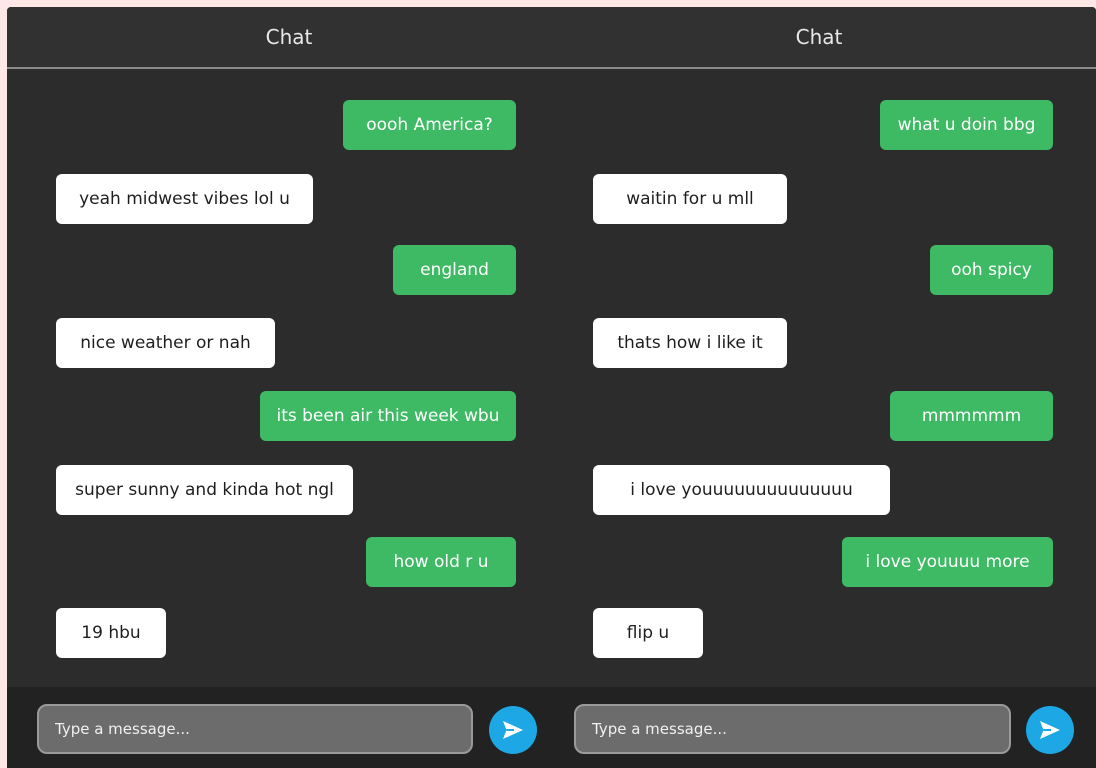 The image size is (1096, 768). I want to click on message-bubble-received: 19 hbu, so click(111, 633).